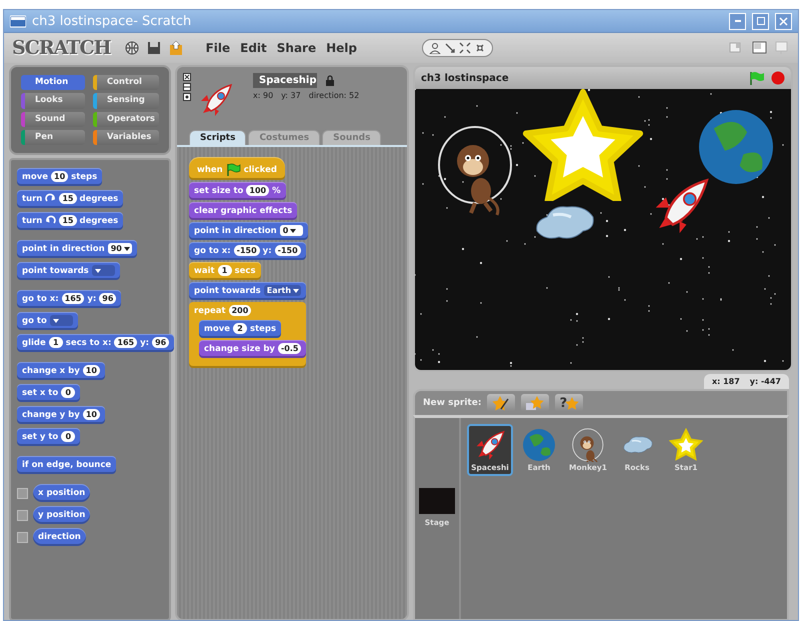 This screenshot has width=802, height=621. I want to click on dropdown-input: 90, so click(120, 248).